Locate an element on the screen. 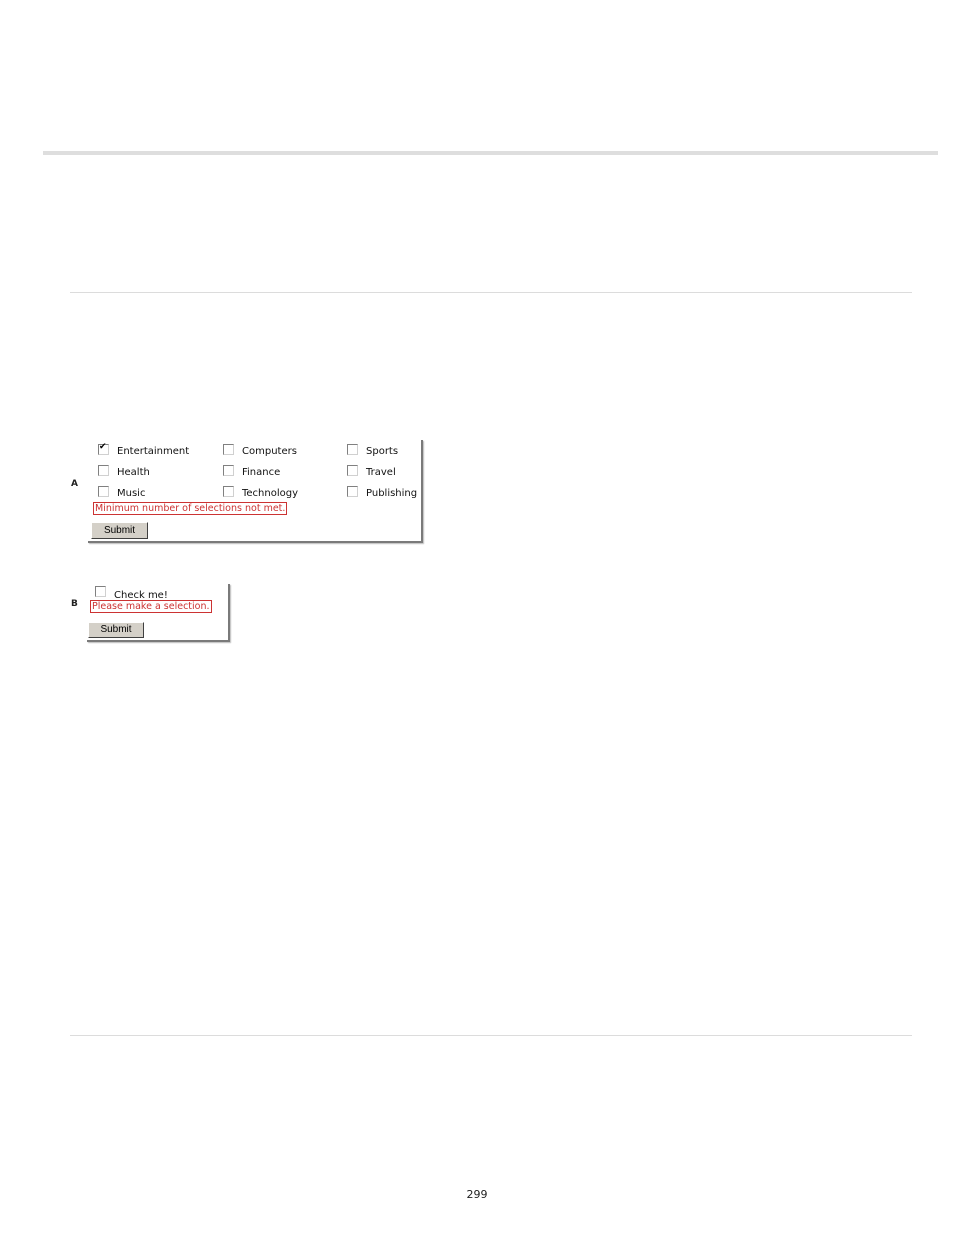  checkbox-label: Music is located at coordinates (131, 493).